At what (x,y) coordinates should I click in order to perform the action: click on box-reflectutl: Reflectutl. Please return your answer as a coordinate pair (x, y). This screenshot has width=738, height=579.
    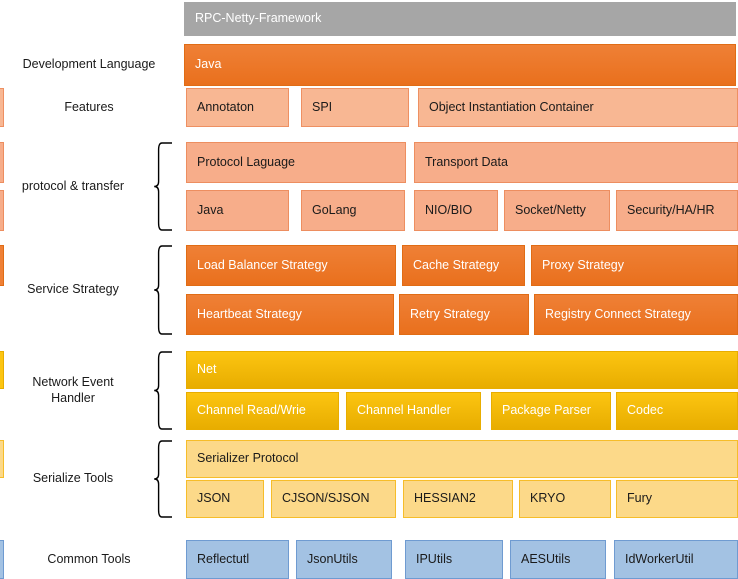
    Looking at the image, I should click on (237, 559).